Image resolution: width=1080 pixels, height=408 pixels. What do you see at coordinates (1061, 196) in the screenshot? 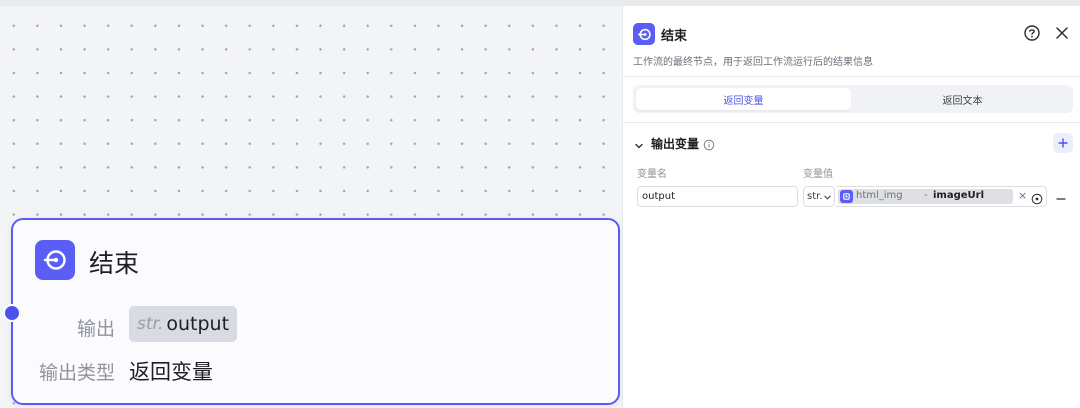
I see `remove-row-icon` at bounding box center [1061, 196].